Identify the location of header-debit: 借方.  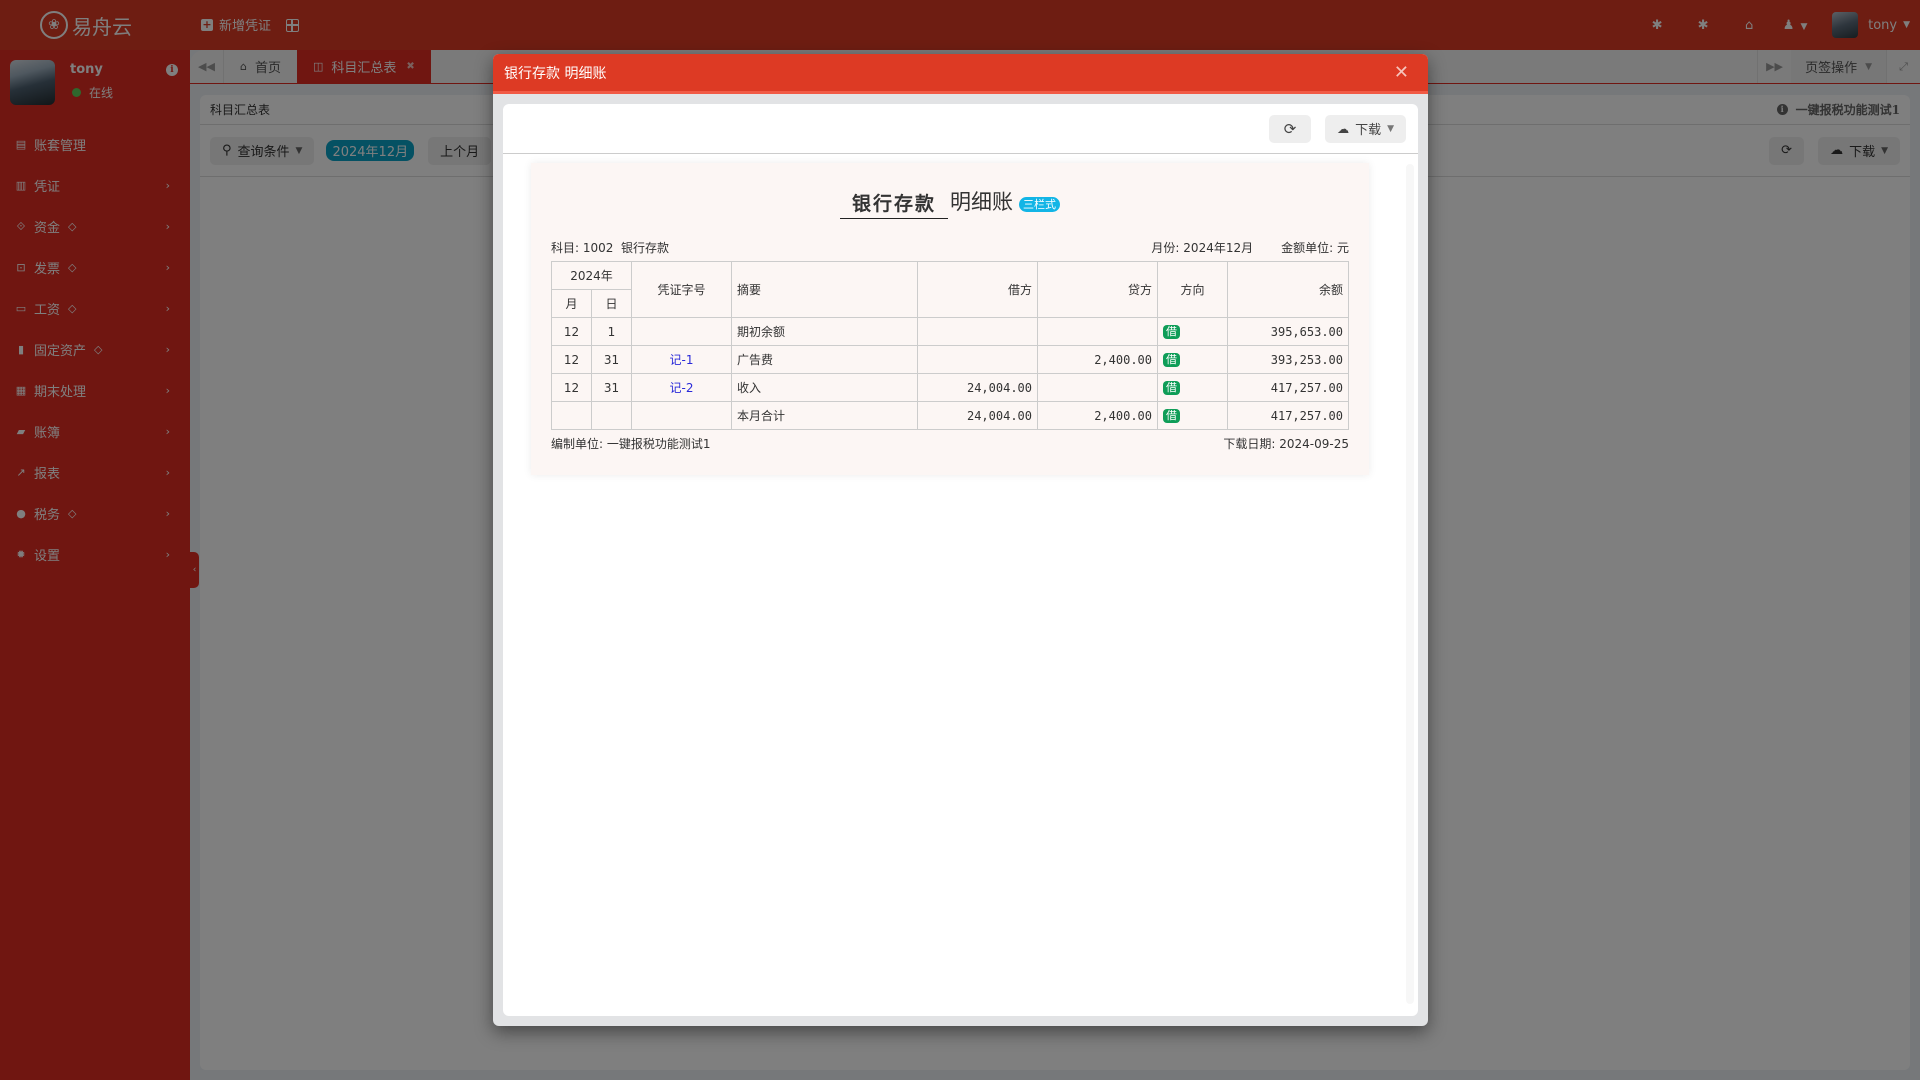
(977, 289).